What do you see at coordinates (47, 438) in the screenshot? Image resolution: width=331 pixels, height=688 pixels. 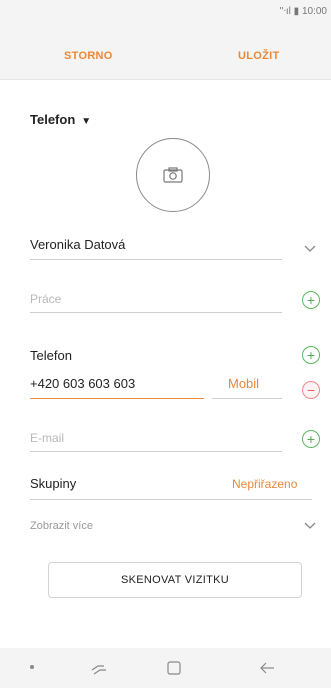 I see `email-field: E-mail` at bounding box center [47, 438].